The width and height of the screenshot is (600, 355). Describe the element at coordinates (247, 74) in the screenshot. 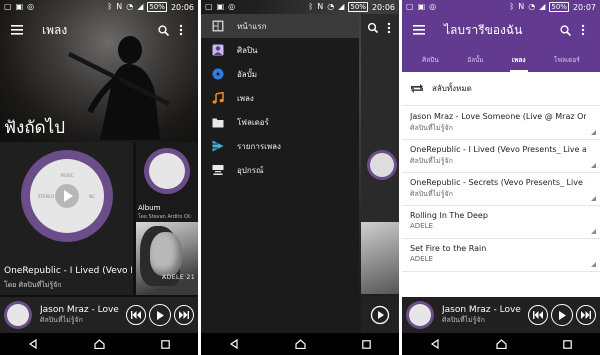

I see `drawer-item-label: อัลบั้ม` at that location.